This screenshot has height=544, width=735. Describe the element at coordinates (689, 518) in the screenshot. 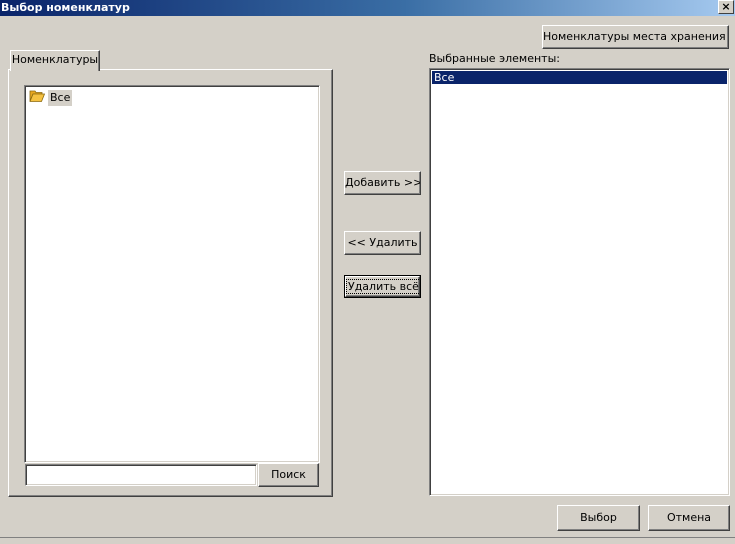

I see `cancel-button: Отмена` at that location.